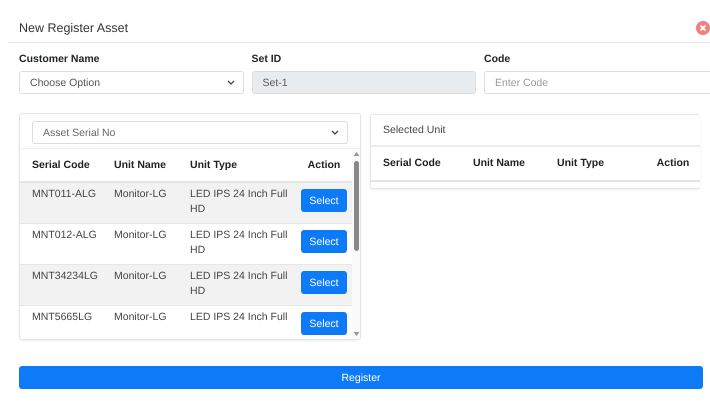 This screenshot has height=404, width=710. What do you see at coordinates (498, 59) in the screenshot?
I see `field-label: Code` at bounding box center [498, 59].